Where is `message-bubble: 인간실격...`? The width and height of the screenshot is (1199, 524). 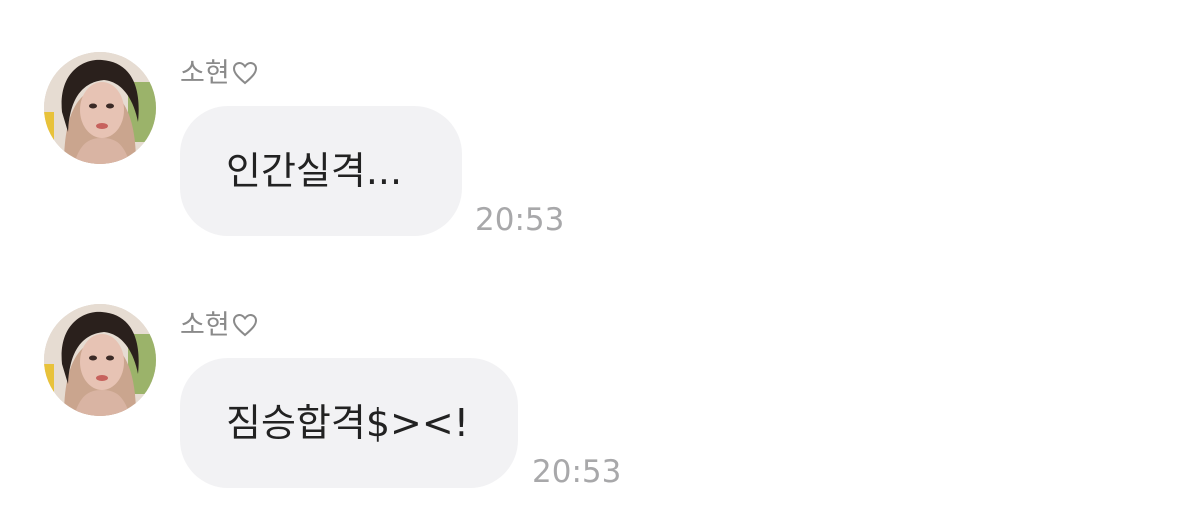 message-bubble: 인간실격... is located at coordinates (321, 171).